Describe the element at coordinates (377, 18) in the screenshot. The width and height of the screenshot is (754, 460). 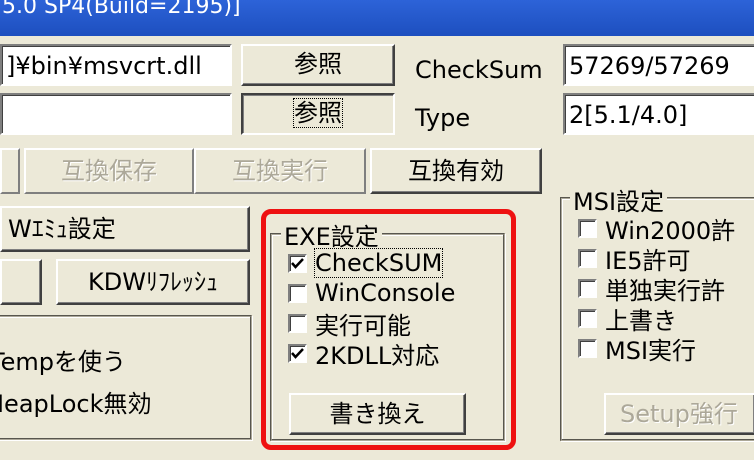
I see `title-bar: 5.0 SP4(Build=2195)]` at that location.